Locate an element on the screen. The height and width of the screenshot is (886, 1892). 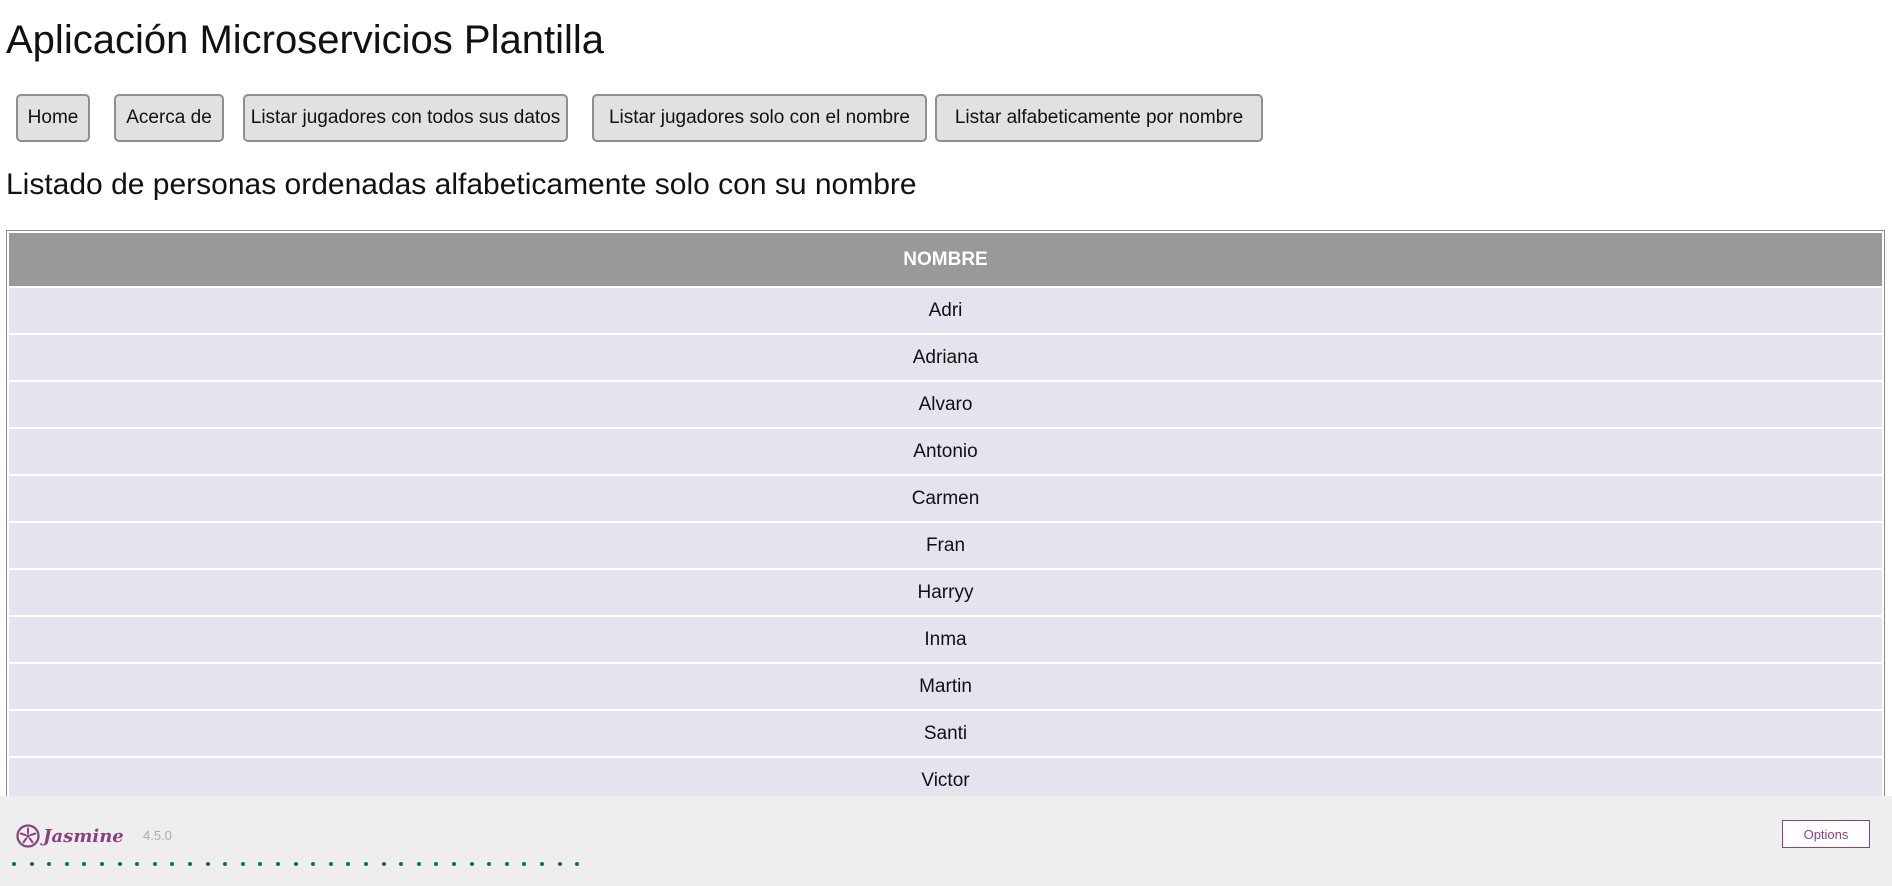
list-alphabetical-button: Listar alfabeticamente por nombre is located at coordinates (1099, 118).